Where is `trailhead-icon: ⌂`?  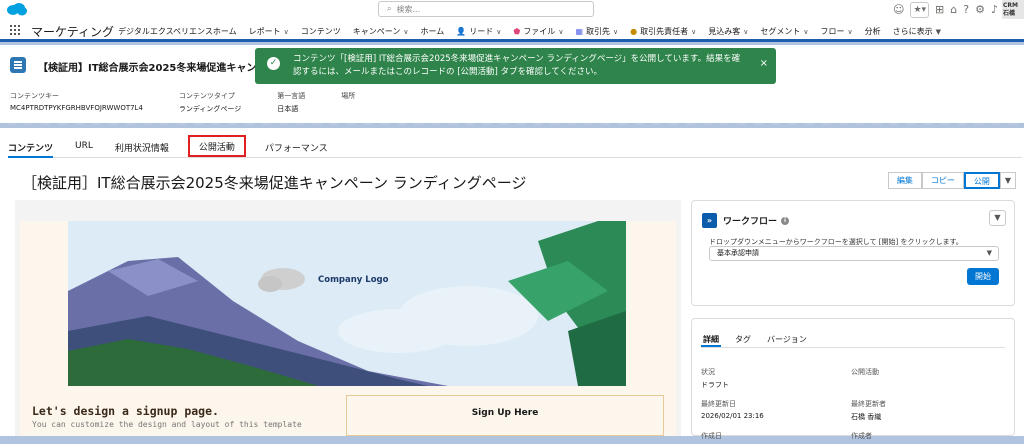
trailhead-icon: ⌂ is located at coordinates (953, 10).